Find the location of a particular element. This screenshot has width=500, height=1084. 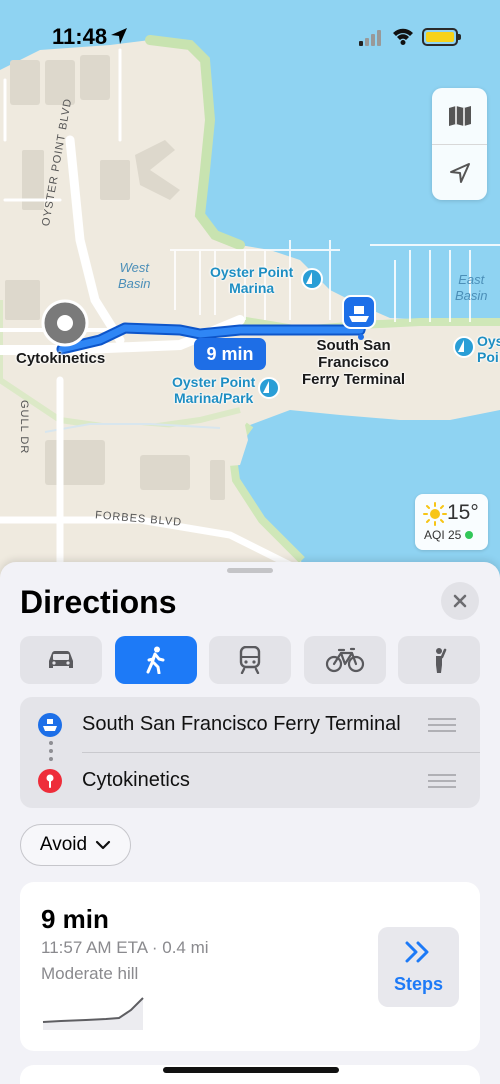

steps-button: Steps is located at coordinates (418, 967).